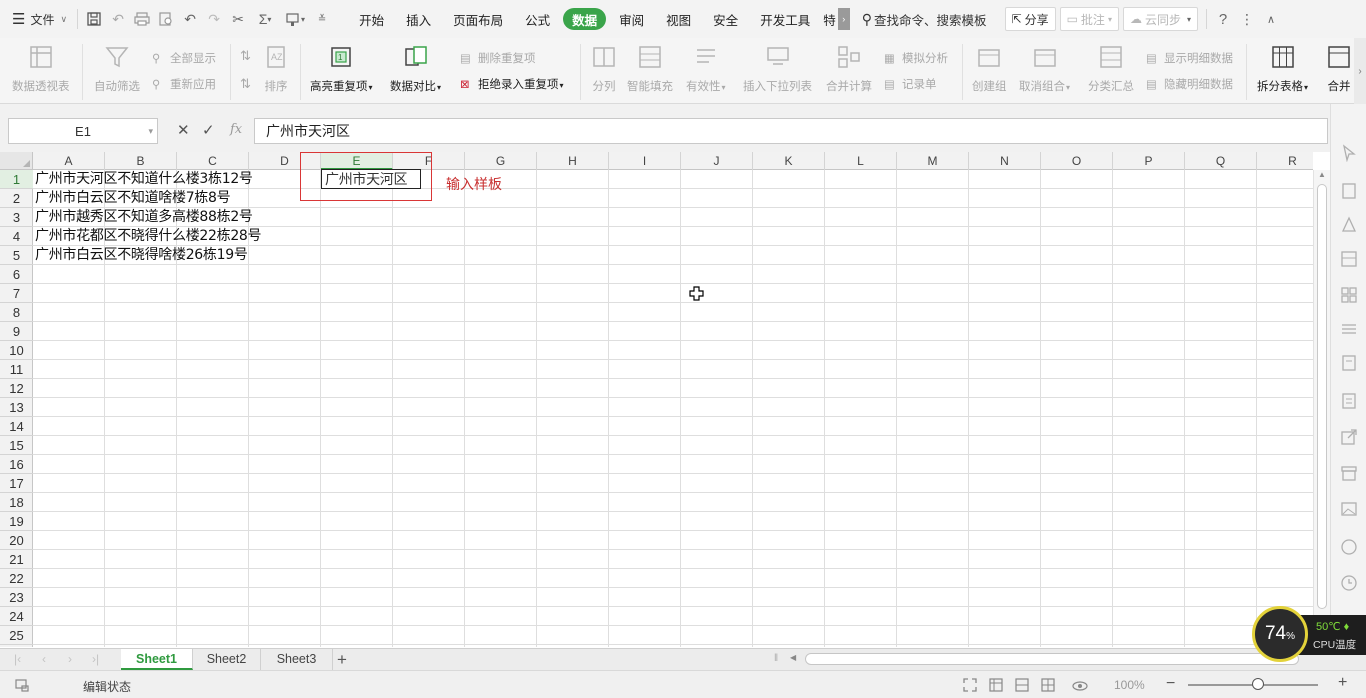  I want to click on row-header-12: 12, so click(16, 388).